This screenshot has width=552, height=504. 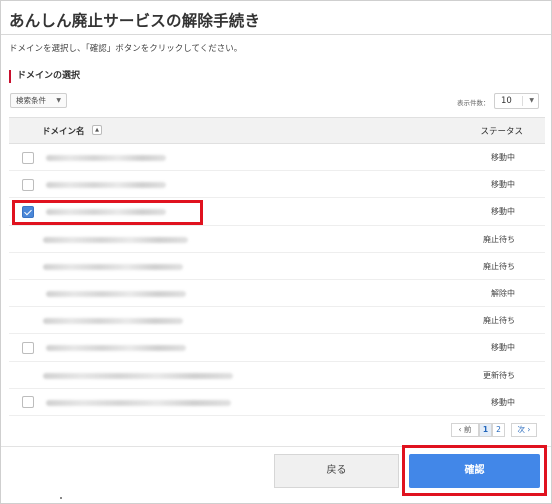 I want to click on column-header-status: ステータス, so click(x=501, y=132).